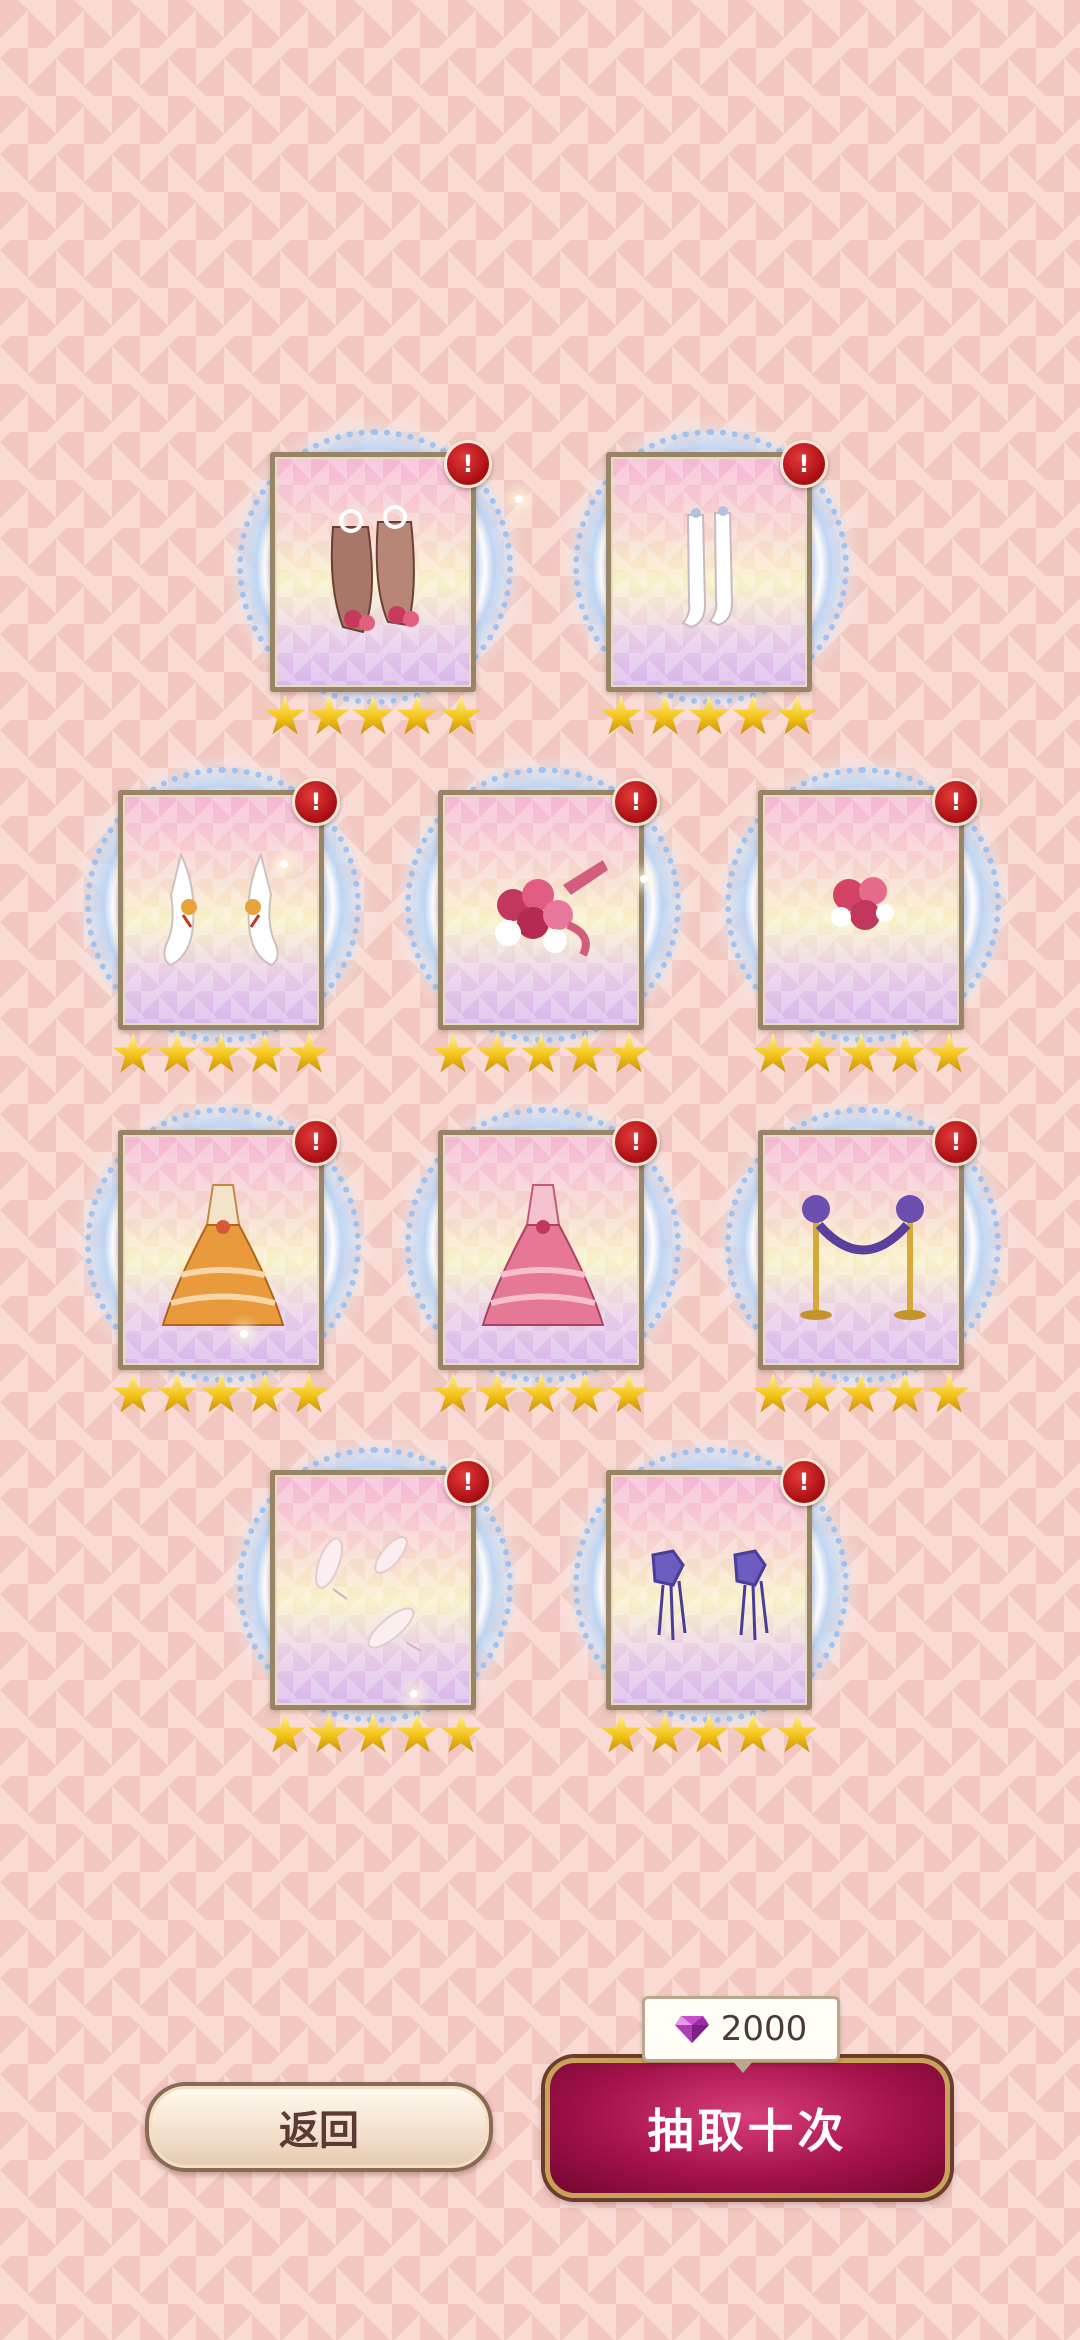  I want to click on card-ribbon-earrings: !, so click(711, 1586).